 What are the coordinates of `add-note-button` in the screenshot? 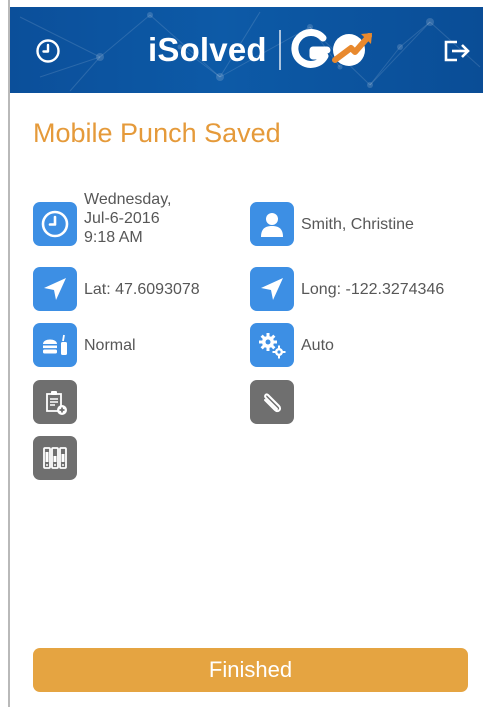 It's located at (55, 402).